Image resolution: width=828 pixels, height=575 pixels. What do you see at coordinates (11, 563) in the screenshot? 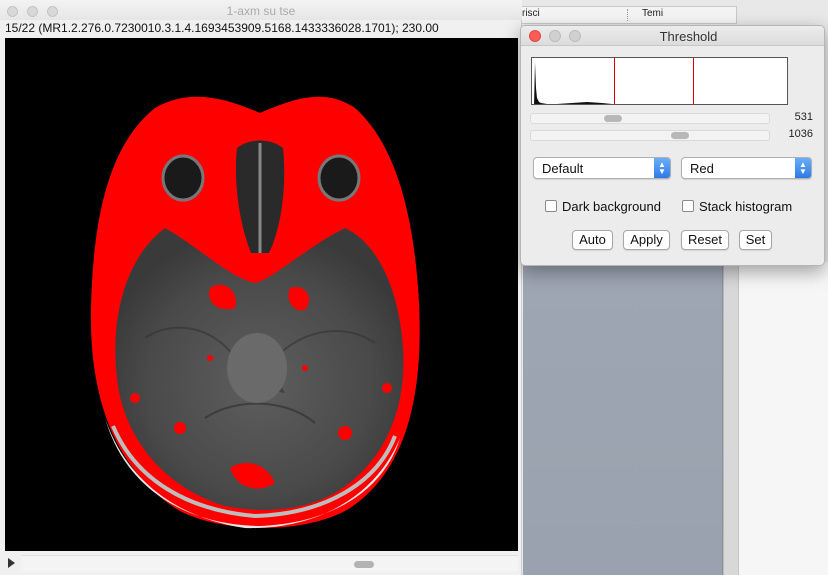
I see `play-icon` at bounding box center [11, 563].